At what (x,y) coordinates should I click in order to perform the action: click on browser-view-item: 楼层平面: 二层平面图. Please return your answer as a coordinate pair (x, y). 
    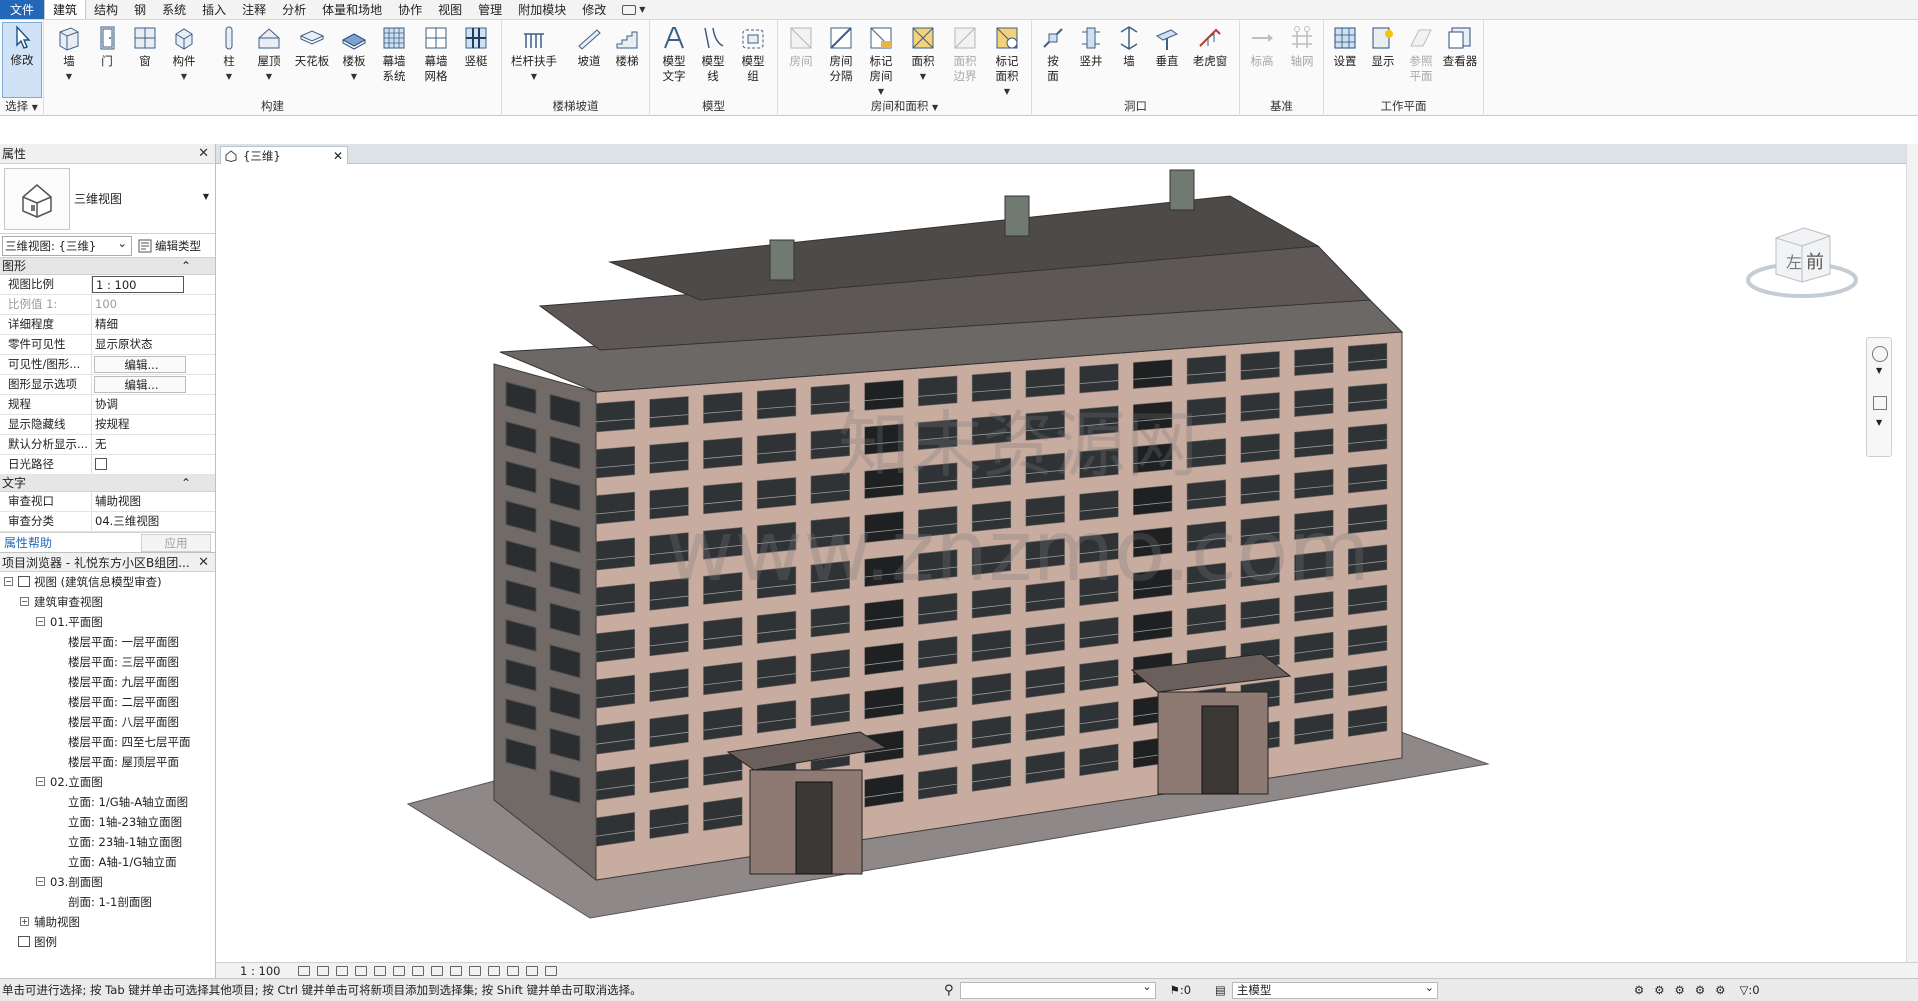
    Looking at the image, I should click on (107, 702).